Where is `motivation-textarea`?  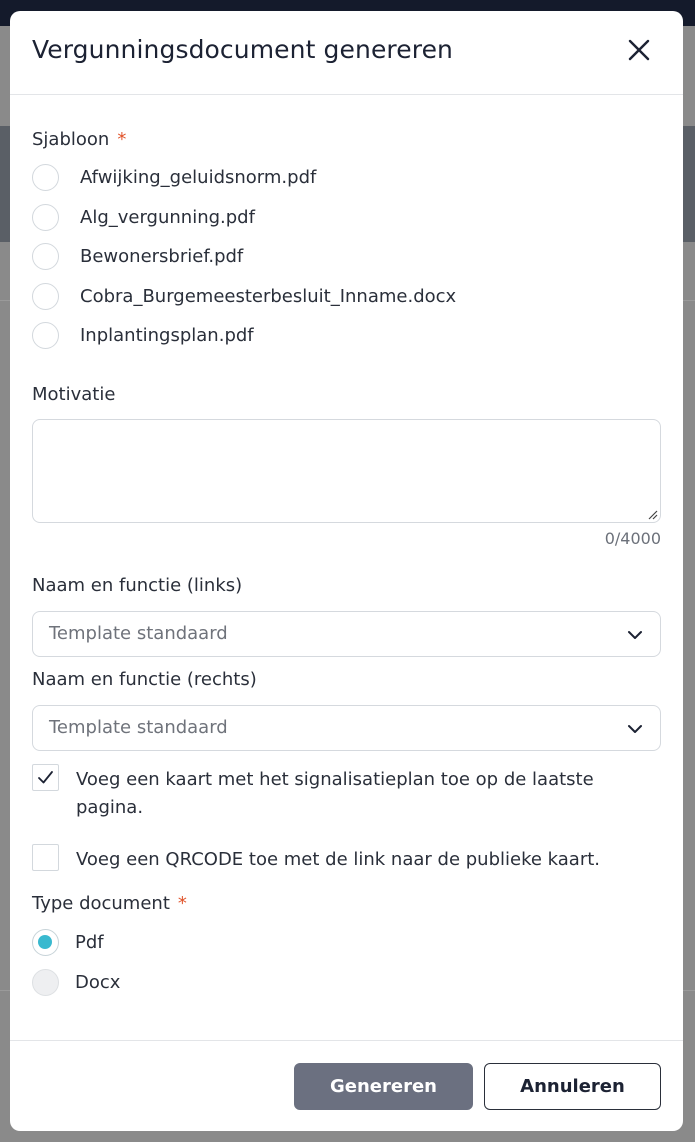 motivation-textarea is located at coordinates (346, 471).